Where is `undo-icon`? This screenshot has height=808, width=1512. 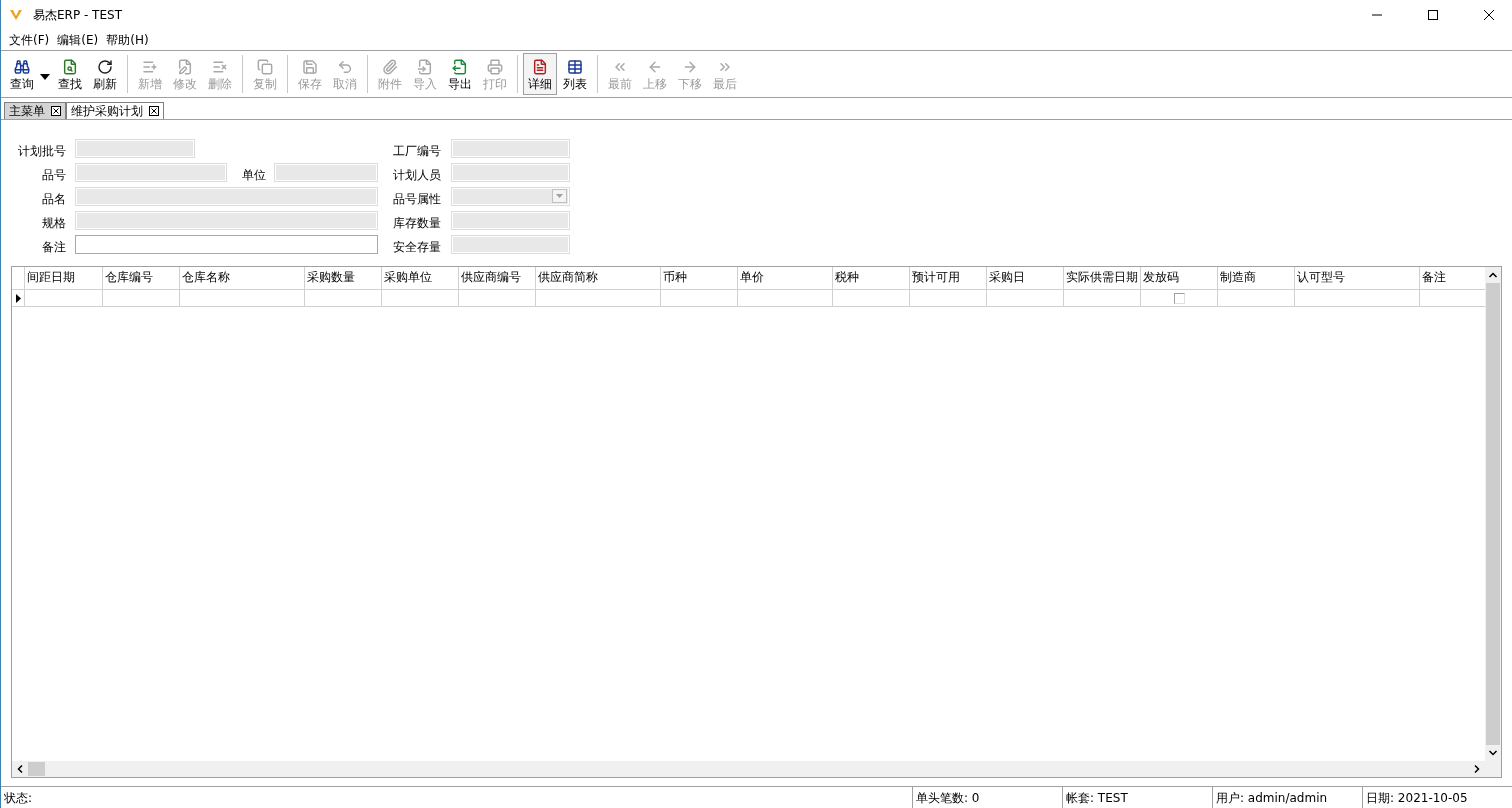 undo-icon is located at coordinates (345, 67).